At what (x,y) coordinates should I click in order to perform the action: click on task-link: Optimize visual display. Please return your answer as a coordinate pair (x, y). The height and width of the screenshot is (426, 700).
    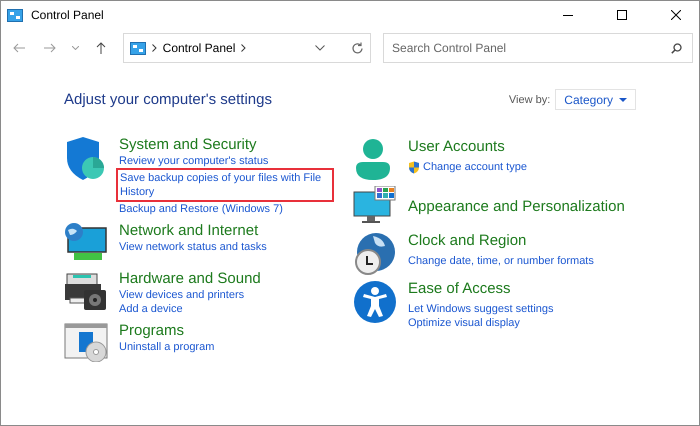
    Looking at the image, I should click on (464, 323).